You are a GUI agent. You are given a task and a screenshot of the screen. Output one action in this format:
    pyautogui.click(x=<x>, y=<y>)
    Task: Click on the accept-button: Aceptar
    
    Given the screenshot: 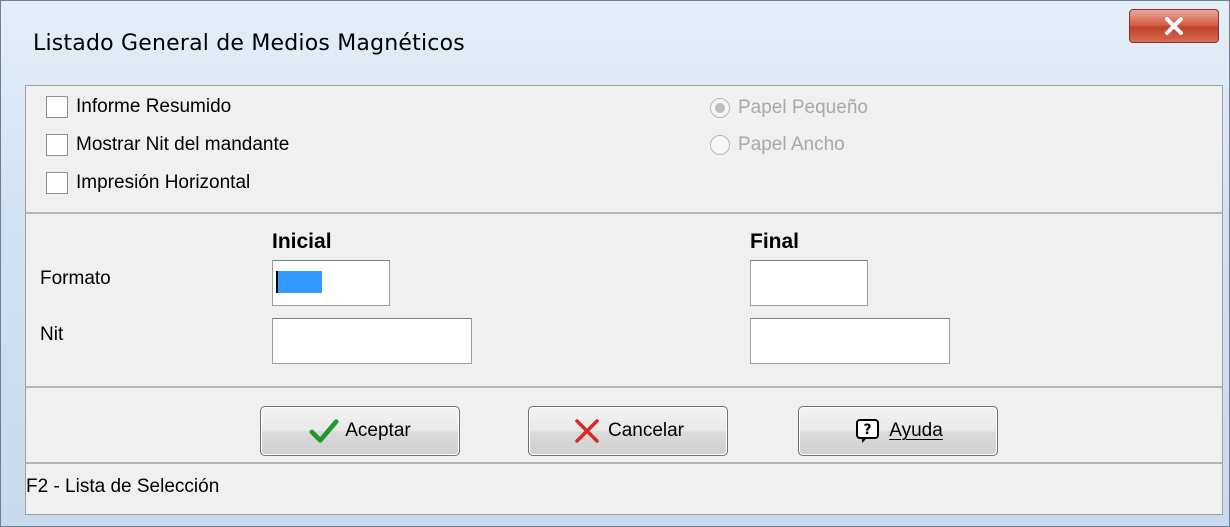 What is the action you would take?
    pyautogui.click(x=360, y=431)
    